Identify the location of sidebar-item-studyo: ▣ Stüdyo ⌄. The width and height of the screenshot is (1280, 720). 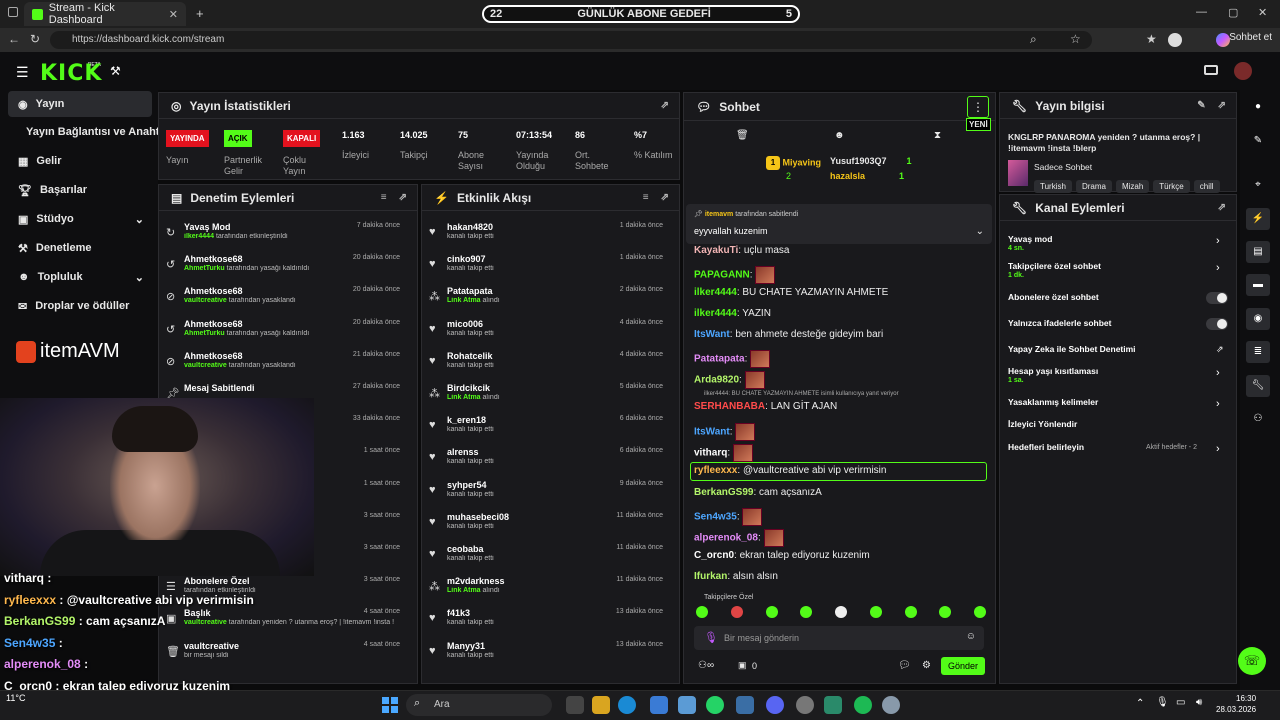
(80, 219).